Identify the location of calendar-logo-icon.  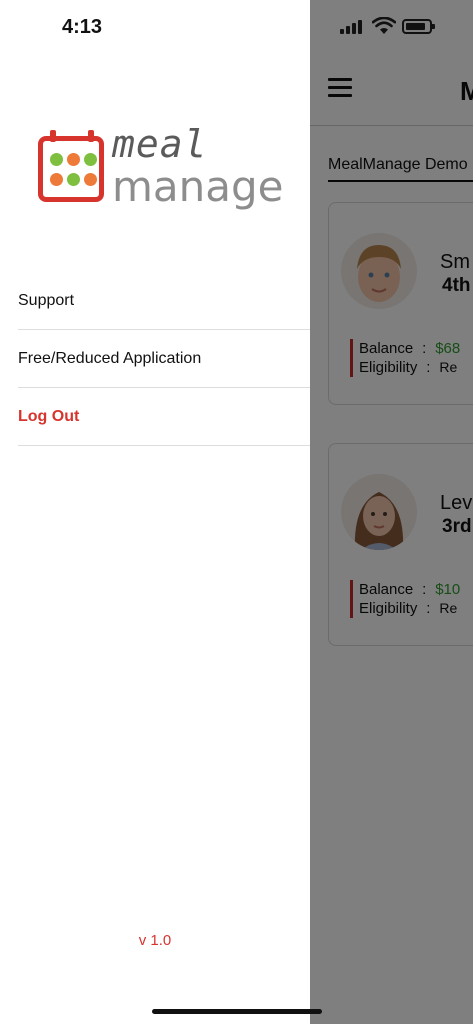
(71, 169).